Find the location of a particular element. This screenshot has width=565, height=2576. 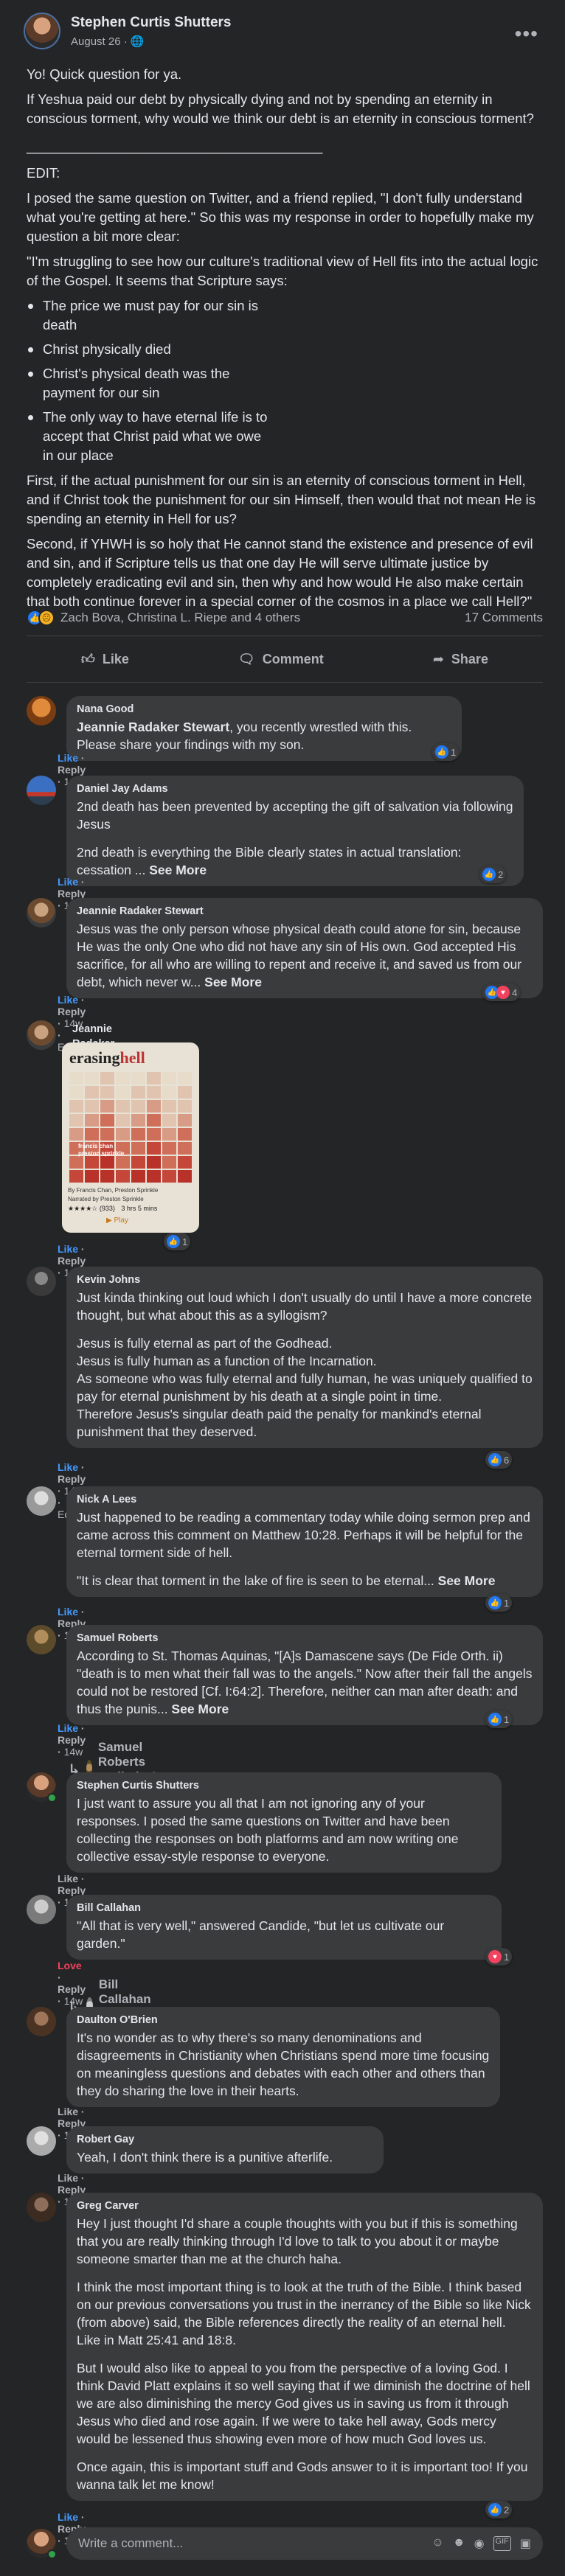

sticker-icon: ▣ is located at coordinates (525, 2543).